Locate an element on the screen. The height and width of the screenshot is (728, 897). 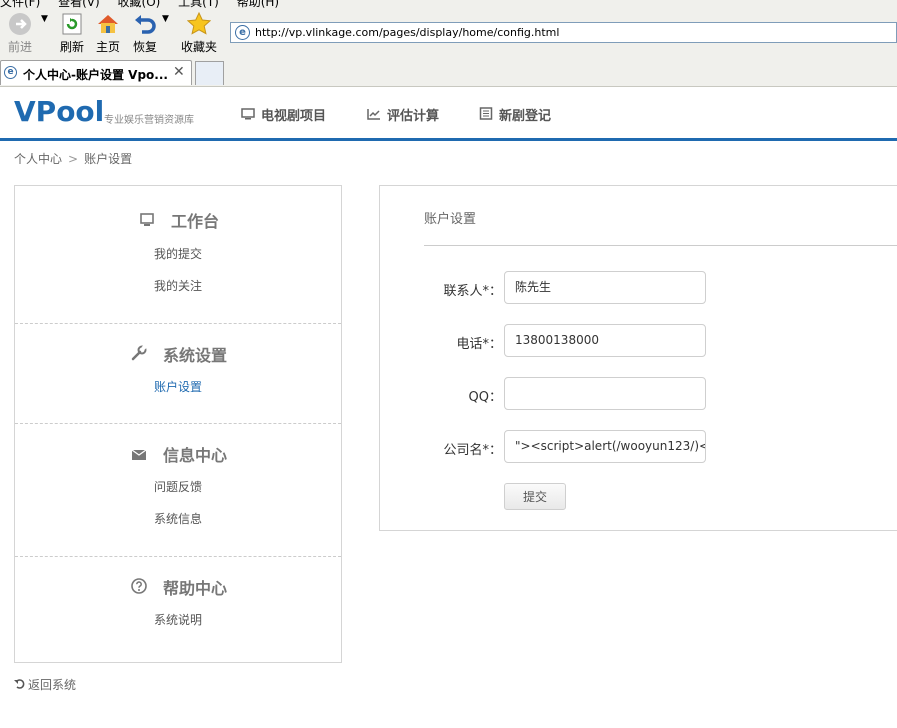
menu-favorites: 收藏(O) is located at coordinates (139, 4).